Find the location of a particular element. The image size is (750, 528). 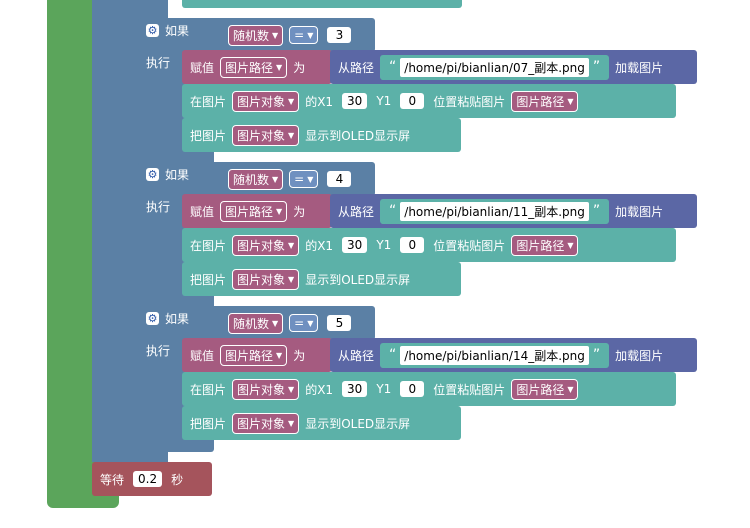

load-image-block-3: 从路径 “ /home/pi/bianlian/14_副本.png ” 加载图片 is located at coordinates (513, 355).